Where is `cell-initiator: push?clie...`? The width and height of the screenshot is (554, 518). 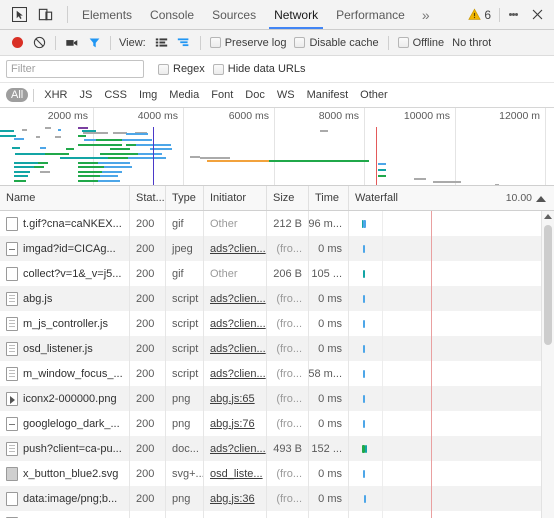
cell-initiator: push?clie... is located at coordinates (235, 514).